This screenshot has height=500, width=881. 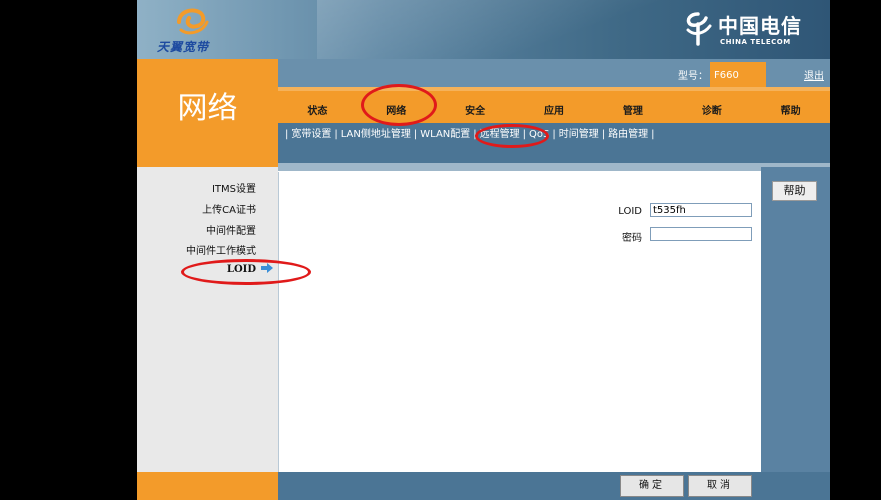 What do you see at coordinates (579, 134) in the screenshot?
I see `subtab-time: 时间管理` at bounding box center [579, 134].